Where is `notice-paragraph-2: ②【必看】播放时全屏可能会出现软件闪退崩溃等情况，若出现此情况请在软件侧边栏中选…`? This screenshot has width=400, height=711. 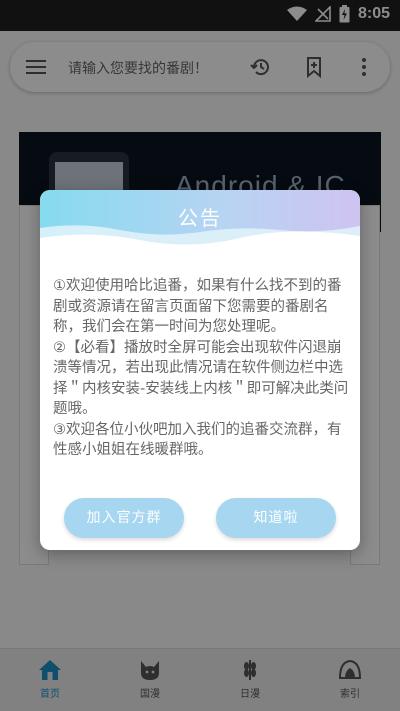 notice-paragraph-2: ②【必看】播放时全屏可能会出现软件闪退崩溃等情况，若出现此情况请在软件侧边栏中选… is located at coordinates (201, 378).